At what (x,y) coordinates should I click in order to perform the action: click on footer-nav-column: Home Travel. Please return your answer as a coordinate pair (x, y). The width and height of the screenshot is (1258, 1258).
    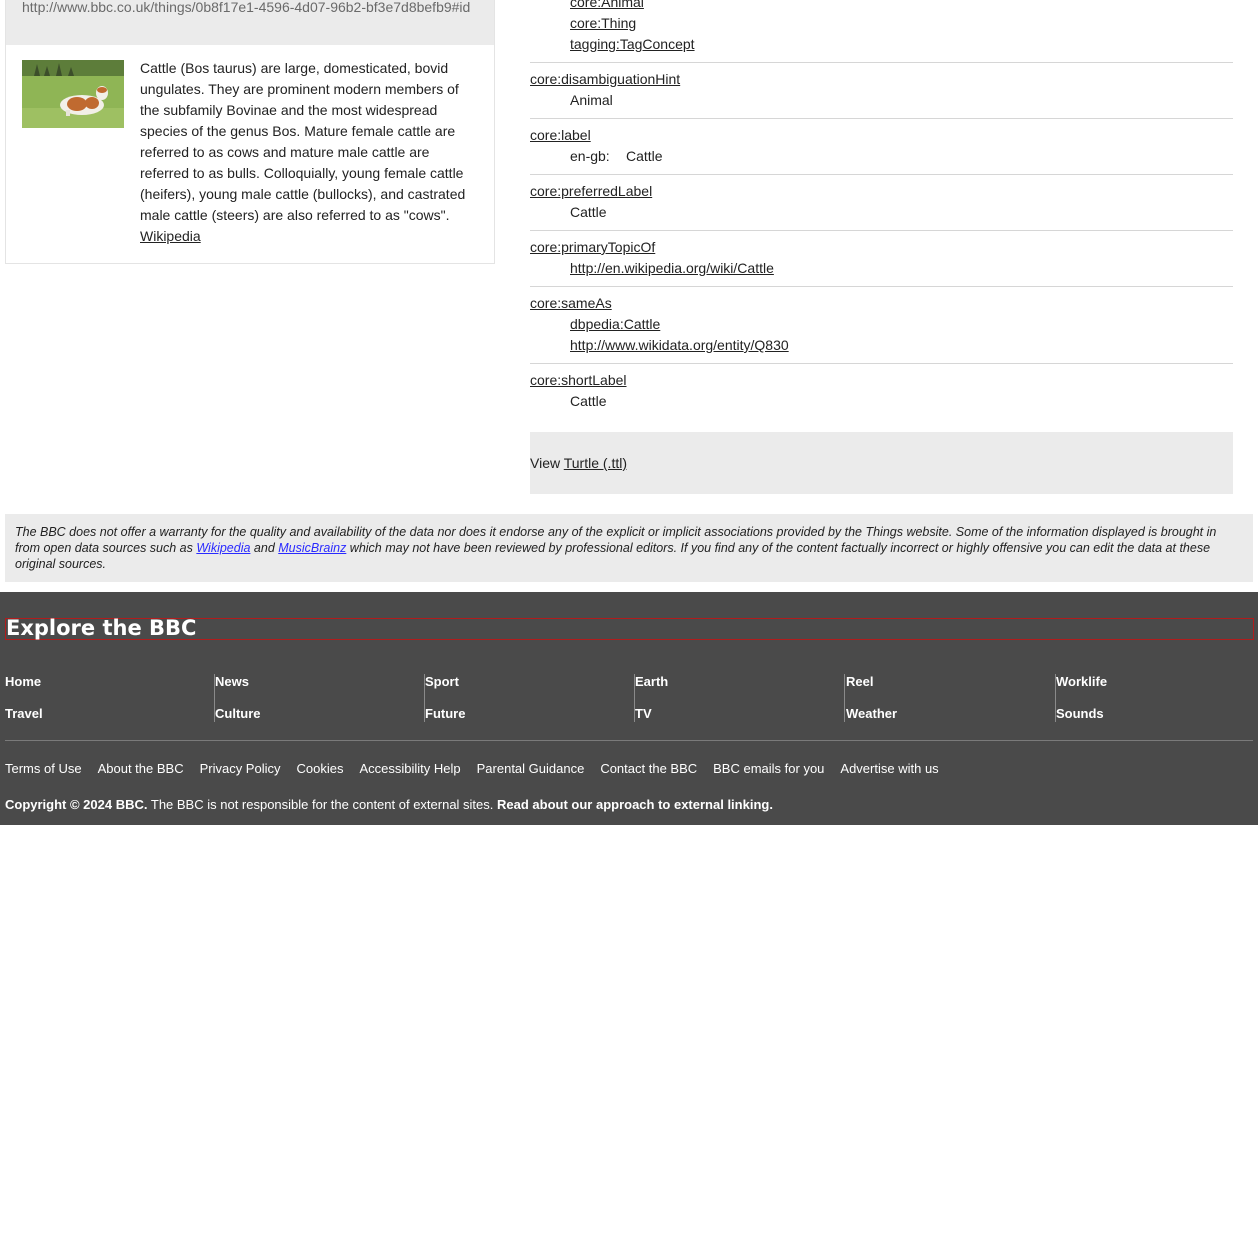
    Looking at the image, I should click on (110, 698).